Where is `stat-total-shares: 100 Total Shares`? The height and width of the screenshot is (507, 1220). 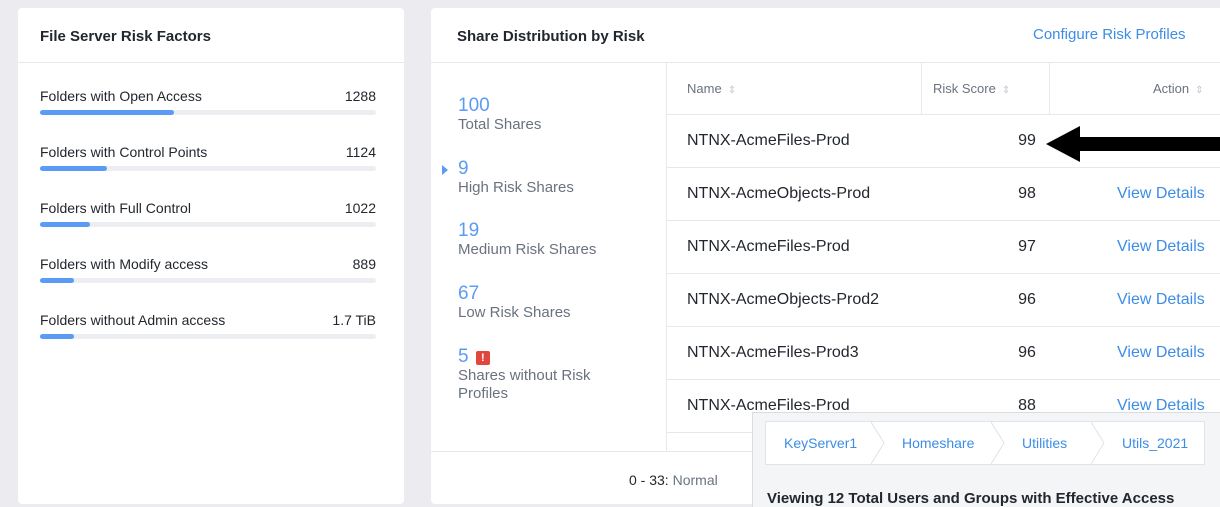
stat-total-shares: 100 Total Shares is located at coordinates (499, 115).